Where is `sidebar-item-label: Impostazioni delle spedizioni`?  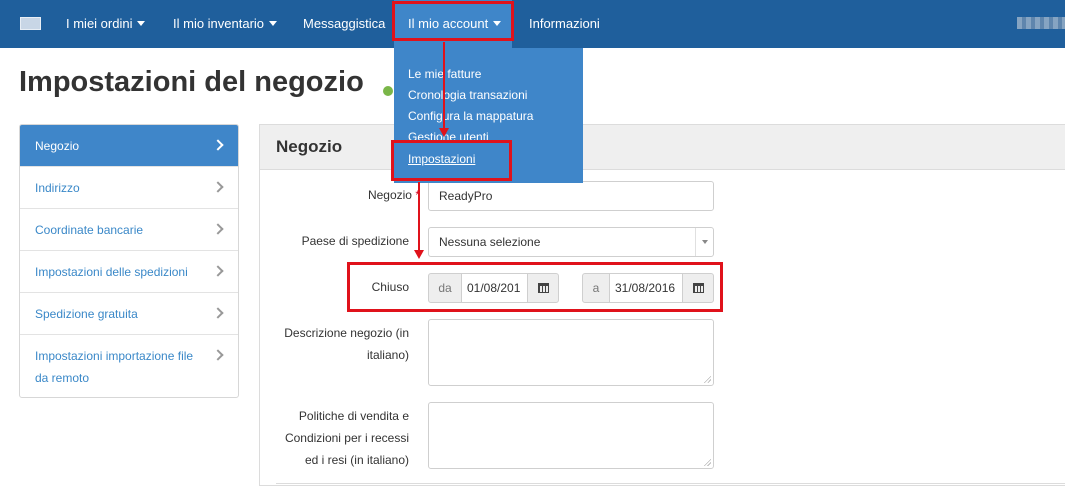 sidebar-item-label: Impostazioni delle spedizioni is located at coordinates (111, 272).